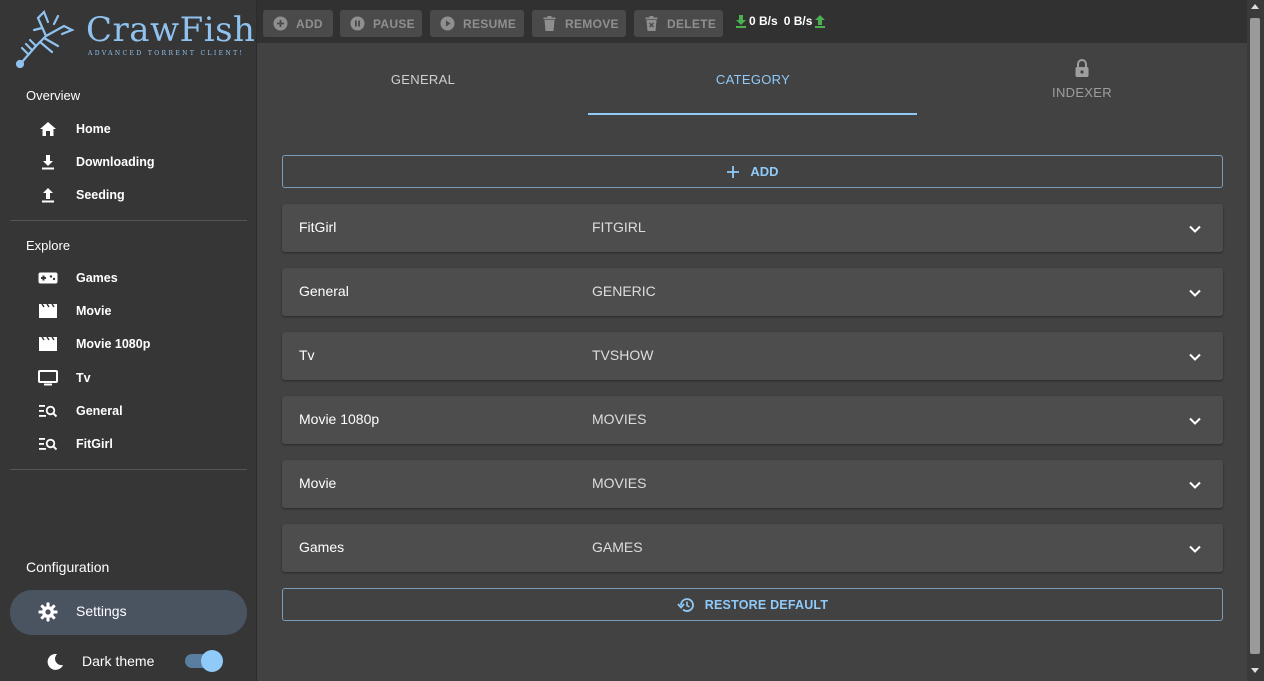  I want to click on sidebar-item-settings: Settings, so click(128, 612).